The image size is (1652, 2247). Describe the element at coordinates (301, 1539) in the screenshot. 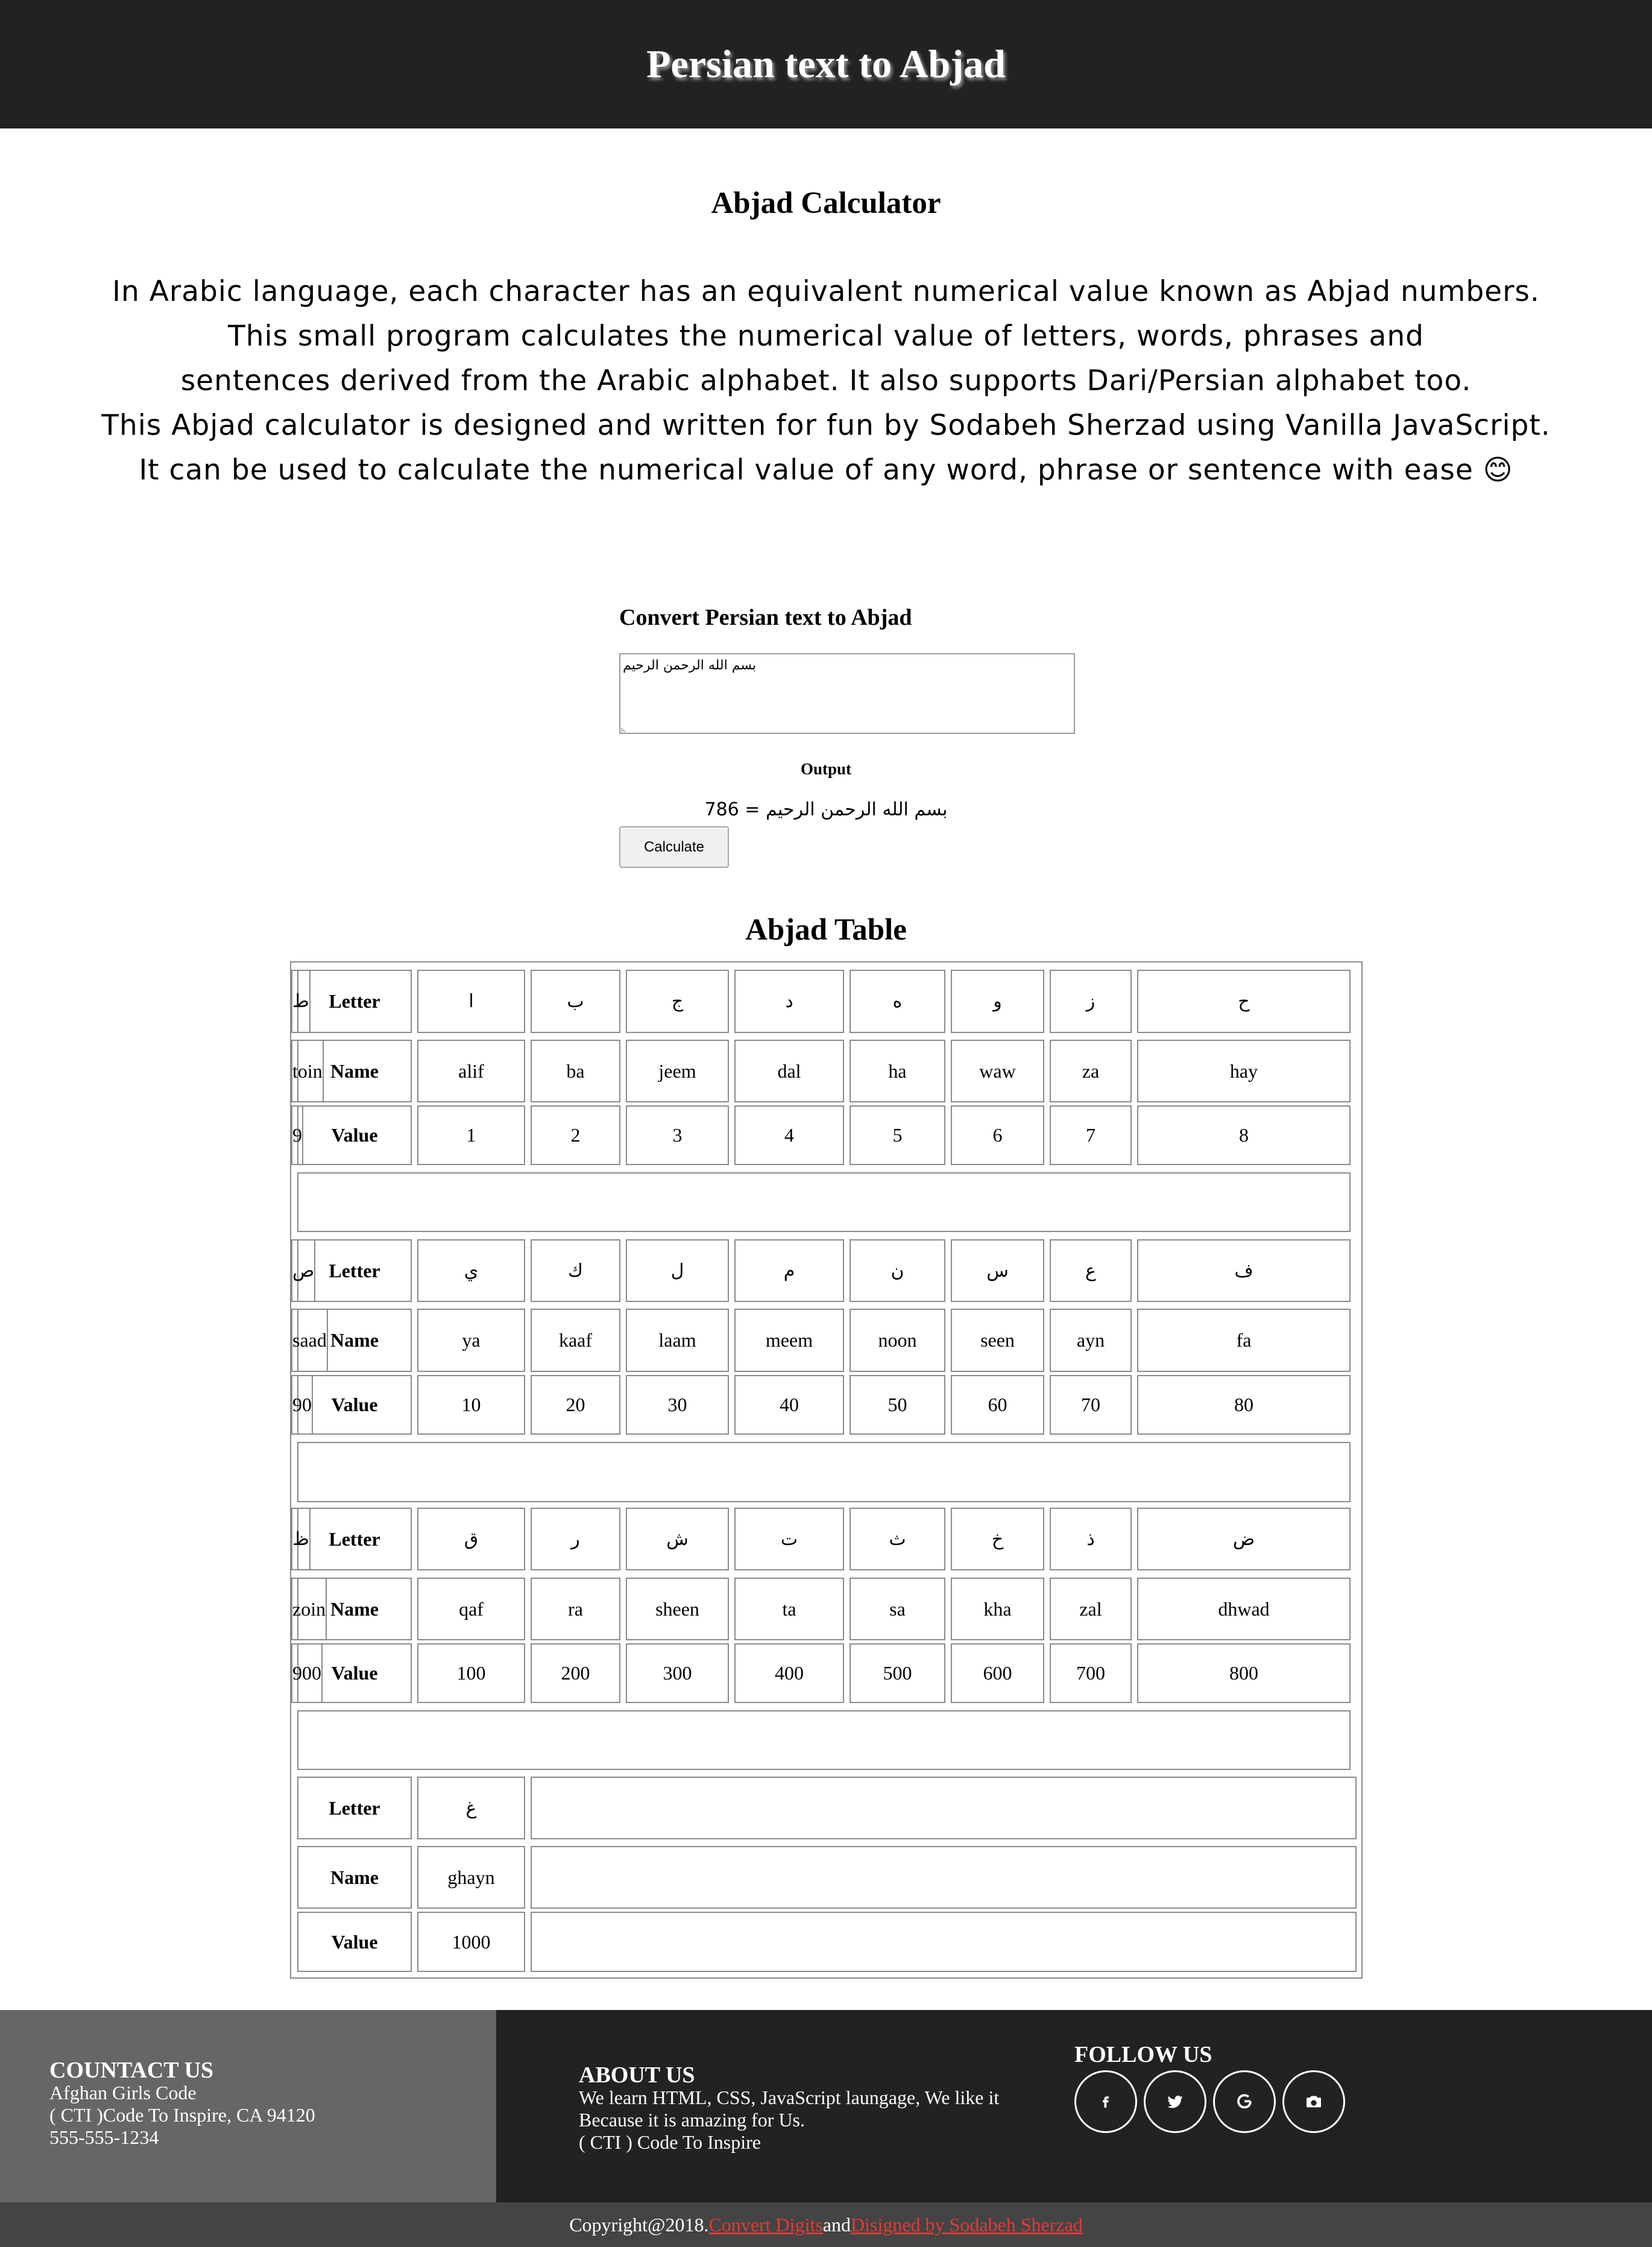

I see `abjad-letter-cell: ظ` at that location.